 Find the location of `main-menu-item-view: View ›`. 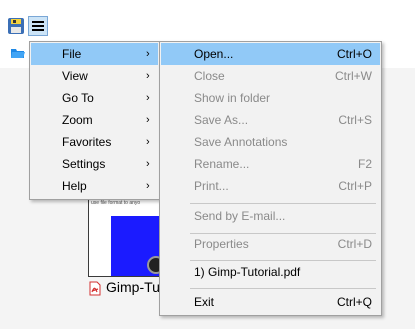

main-menu-item-view: View › is located at coordinates (94, 76).